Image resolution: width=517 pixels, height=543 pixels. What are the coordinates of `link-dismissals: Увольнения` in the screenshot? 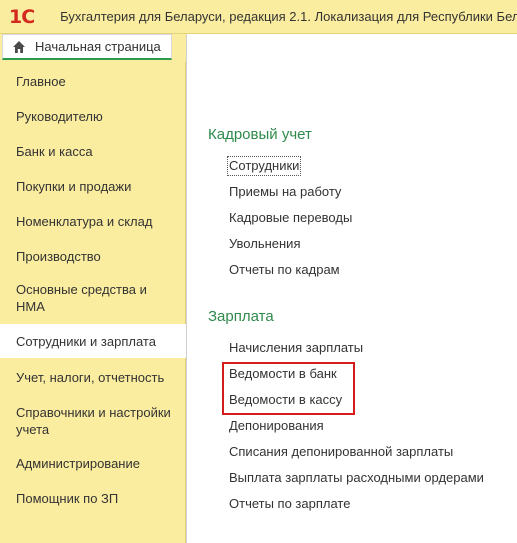 It's located at (264, 244).